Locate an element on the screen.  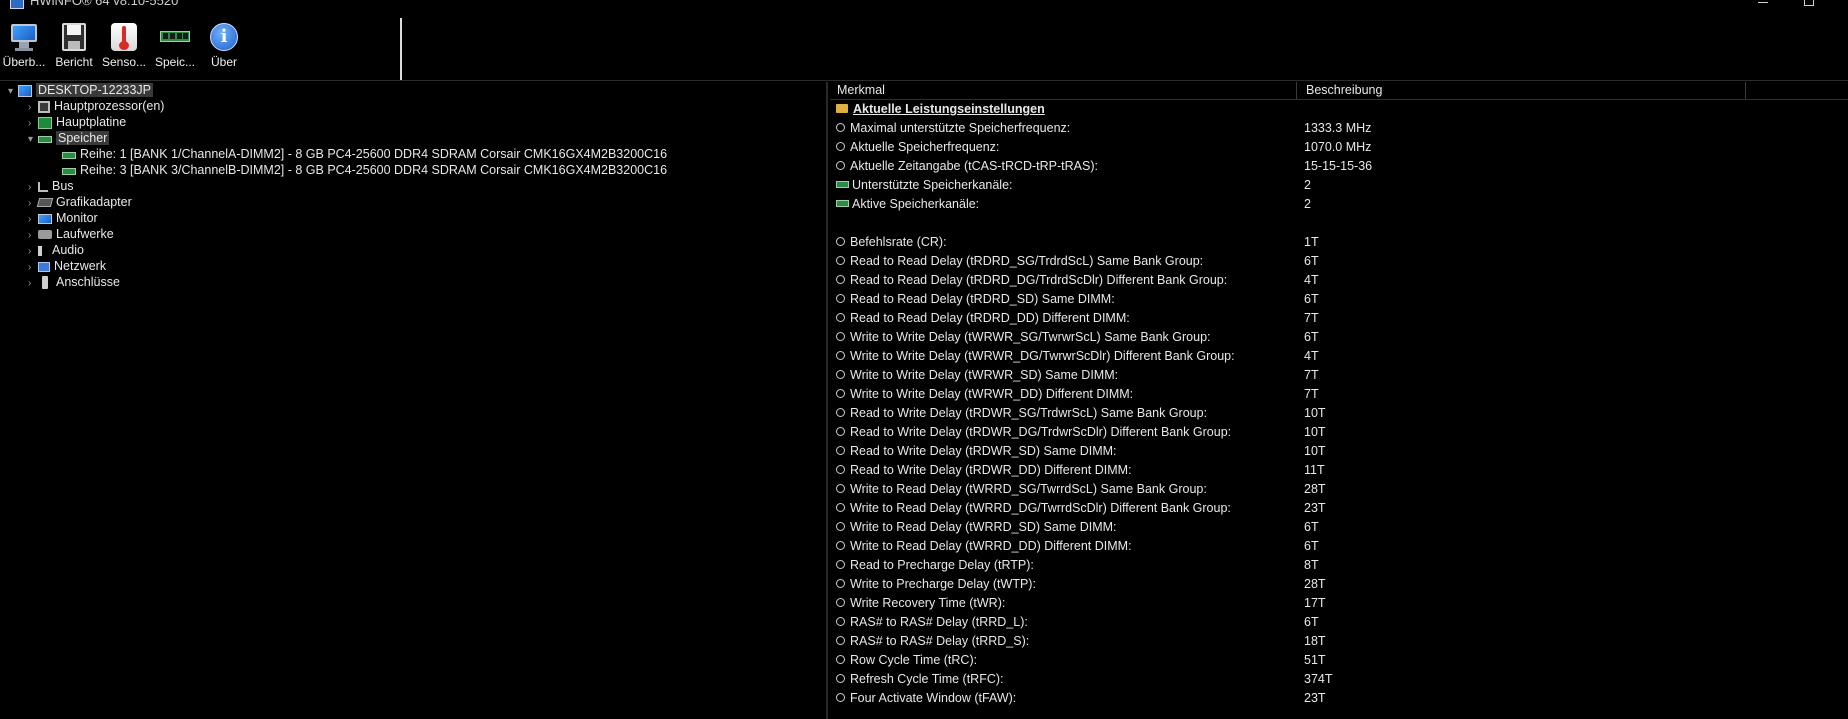
minimize-icon is located at coordinates (1763, 2).